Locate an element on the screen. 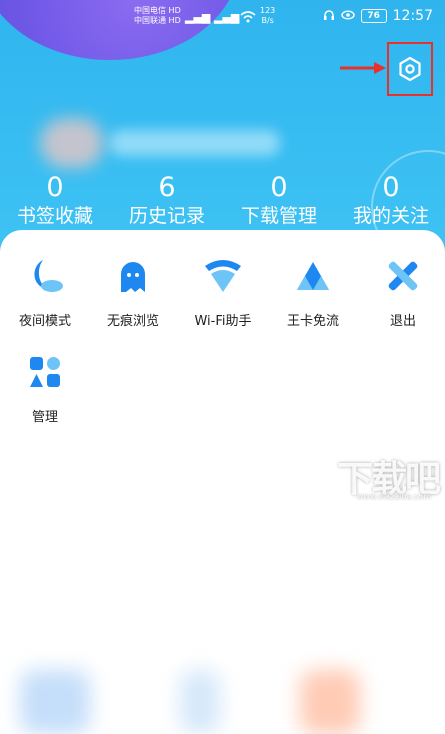 The height and width of the screenshot is (734, 445). stat-label: 我的关注 is located at coordinates (390, 216).